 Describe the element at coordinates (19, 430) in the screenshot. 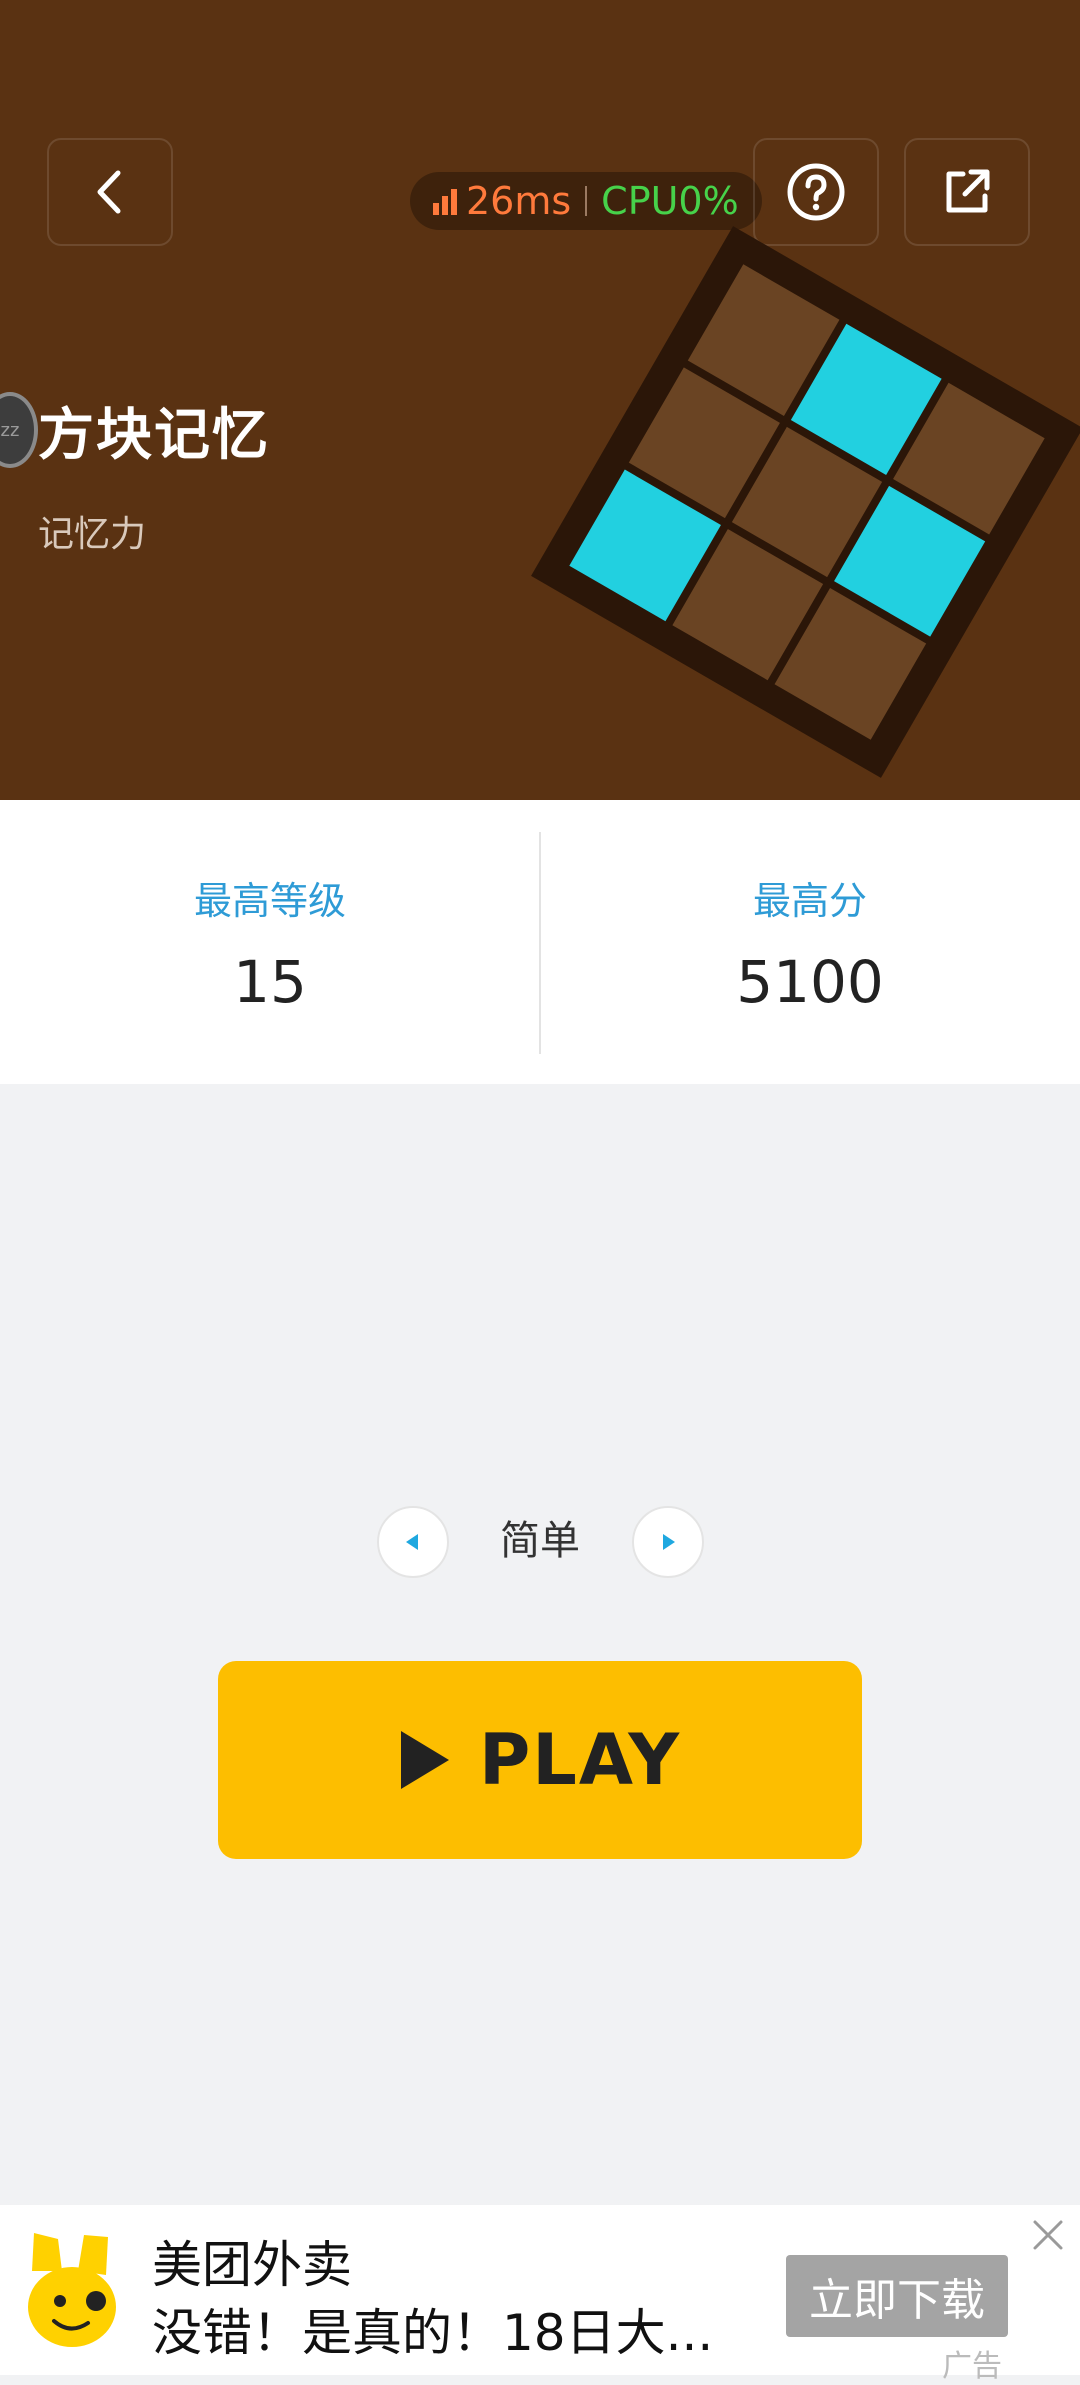

I see `avatar: zz` at that location.